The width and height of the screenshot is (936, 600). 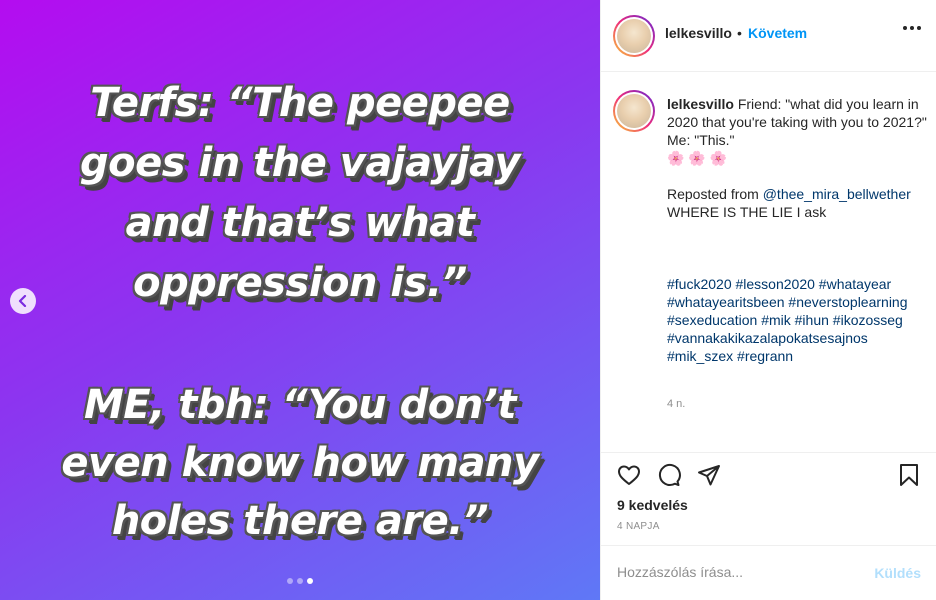 I want to click on meme-text-line: goes in the vajayjay, so click(x=300, y=163).